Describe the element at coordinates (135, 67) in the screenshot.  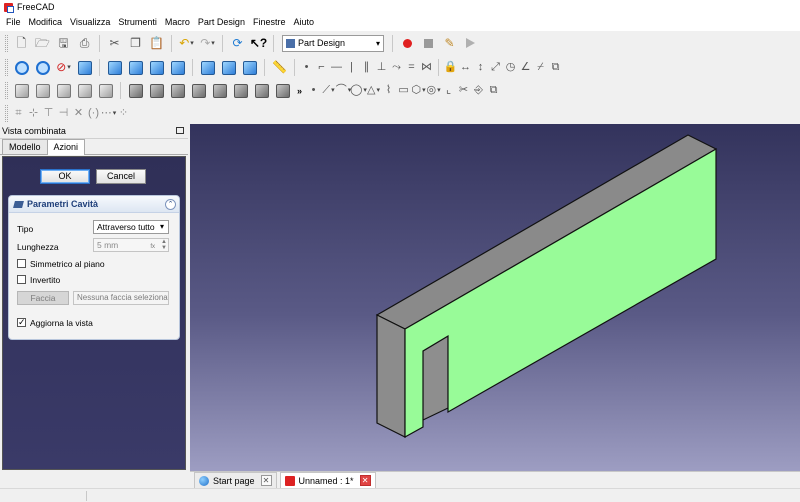
I see `top-view-icon` at that location.